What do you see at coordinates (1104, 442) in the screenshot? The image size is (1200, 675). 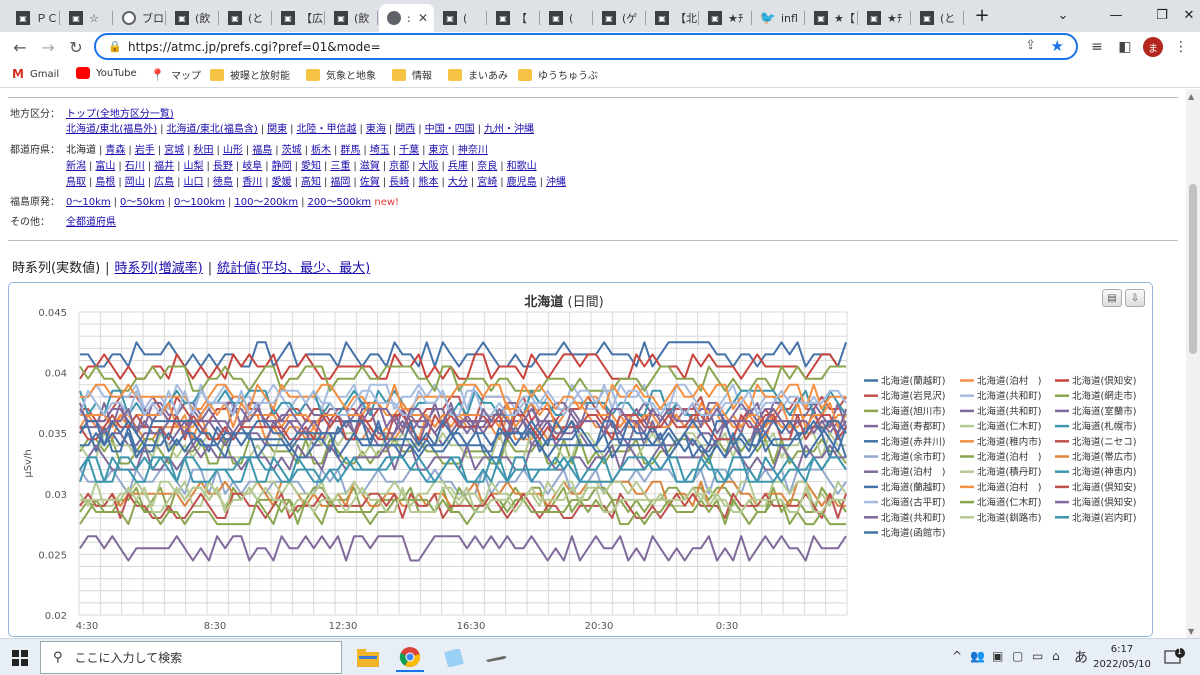 I see `legend-item: 北海道(ニセコ)` at bounding box center [1104, 442].